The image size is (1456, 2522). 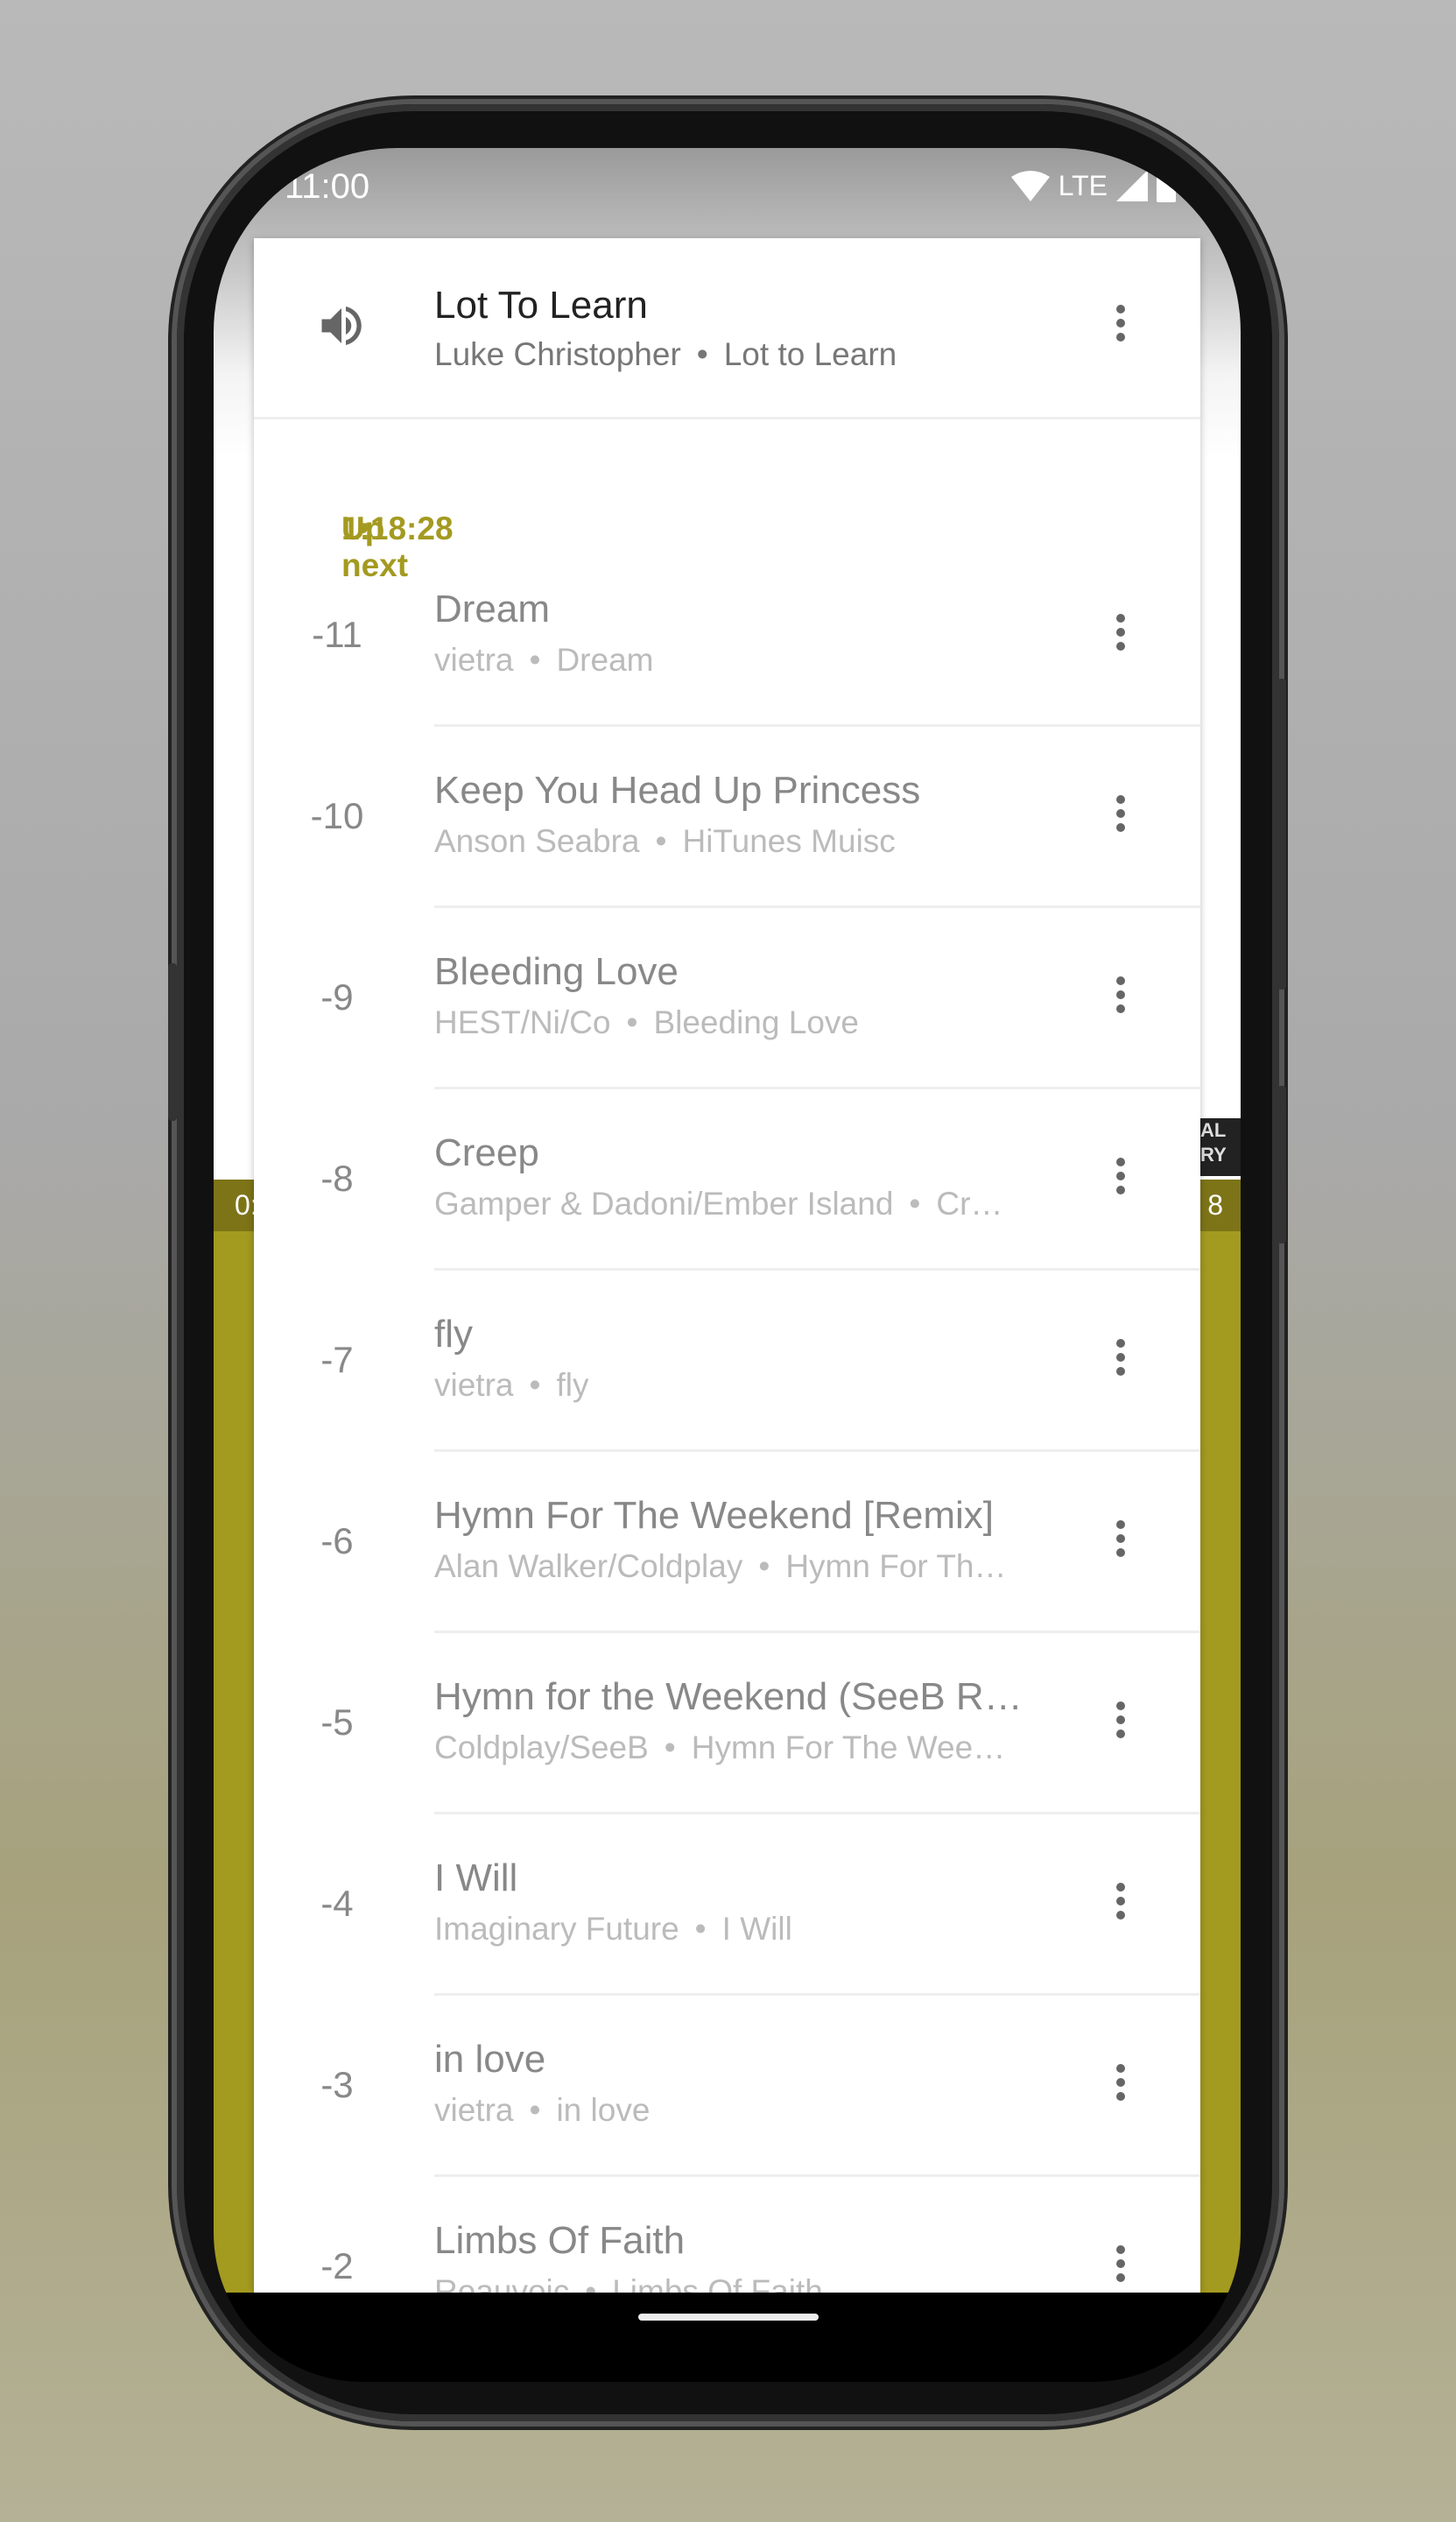 I want to click on network-label: LTE, so click(x=1083, y=185).